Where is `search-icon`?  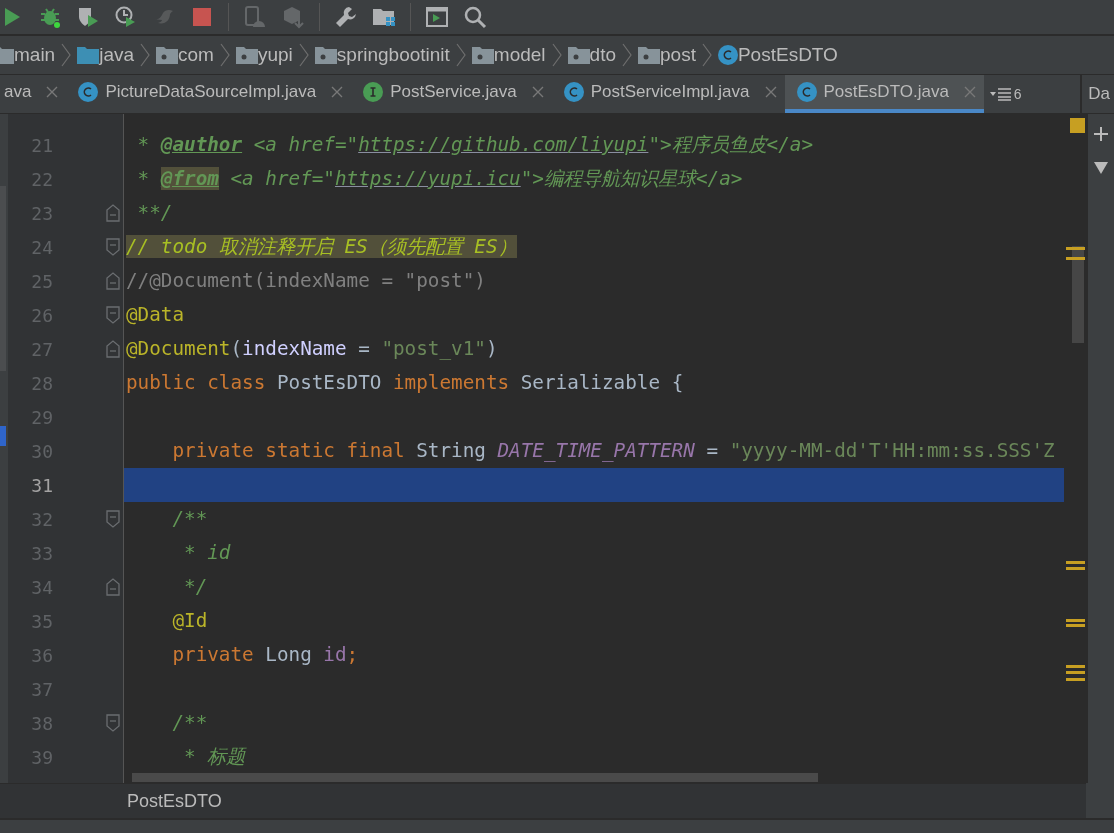 search-icon is located at coordinates (475, 17).